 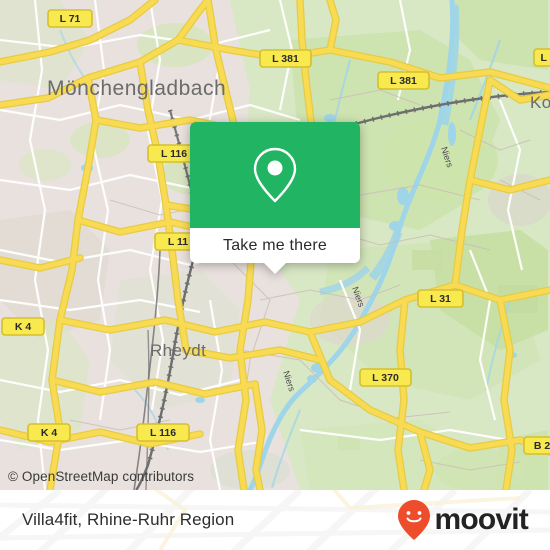 I want to click on svg-text: L 31, so click(x=440, y=299).